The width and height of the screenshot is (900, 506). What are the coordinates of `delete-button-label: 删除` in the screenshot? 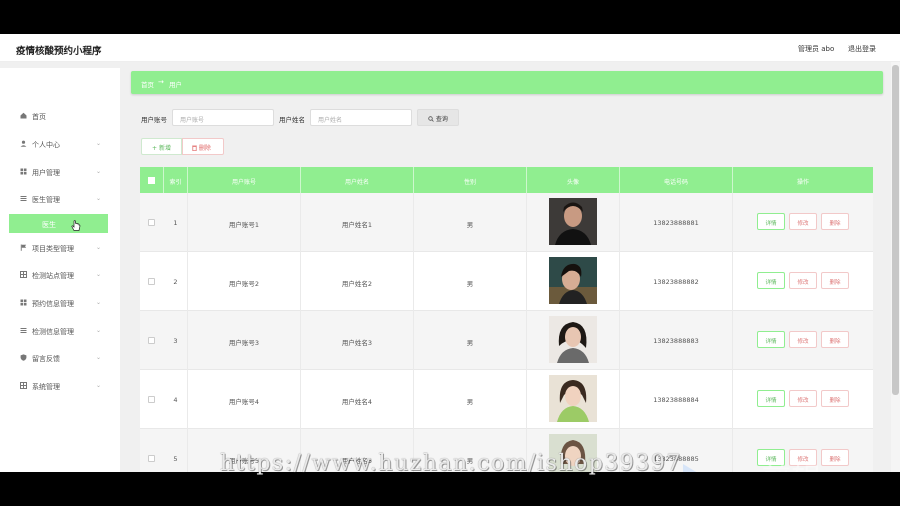 It's located at (204, 148).